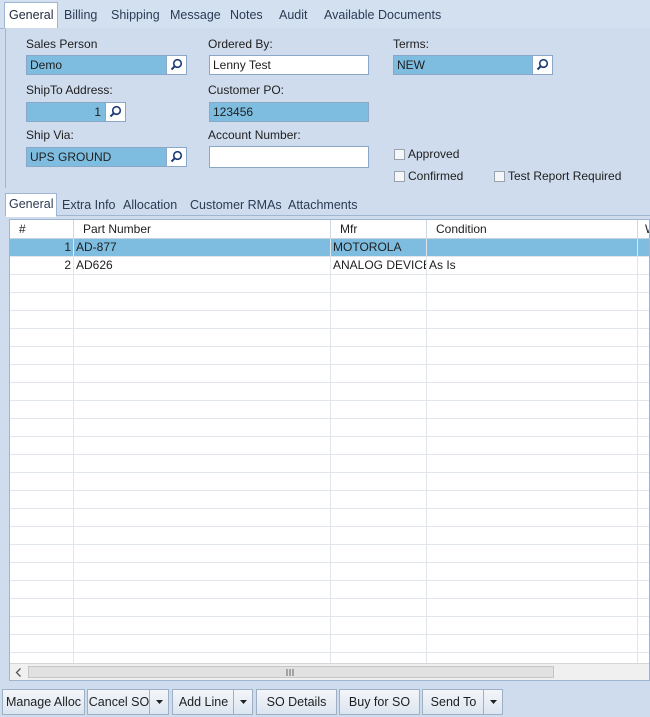 The height and width of the screenshot is (717, 650). What do you see at coordinates (532, 229) in the screenshot?
I see `column-header-condition: Condition` at bounding box center [532, 229].